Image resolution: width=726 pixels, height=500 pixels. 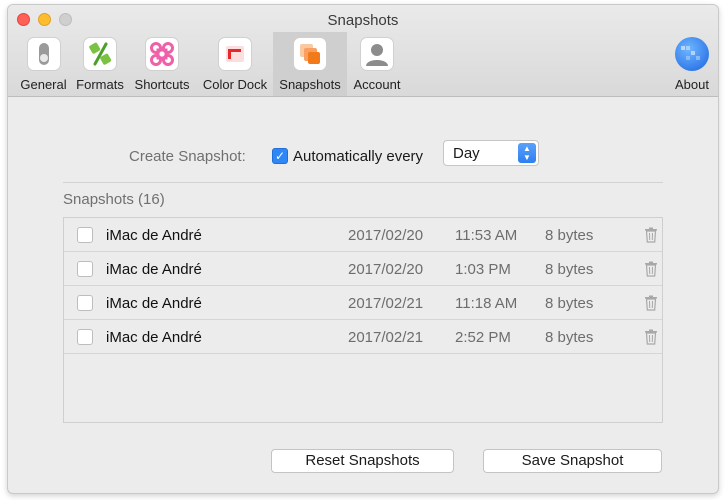 I want to click on table-row: iMac de André 2017/02/20 1:03 PM 8 bytes, so click(x=363, y=269).